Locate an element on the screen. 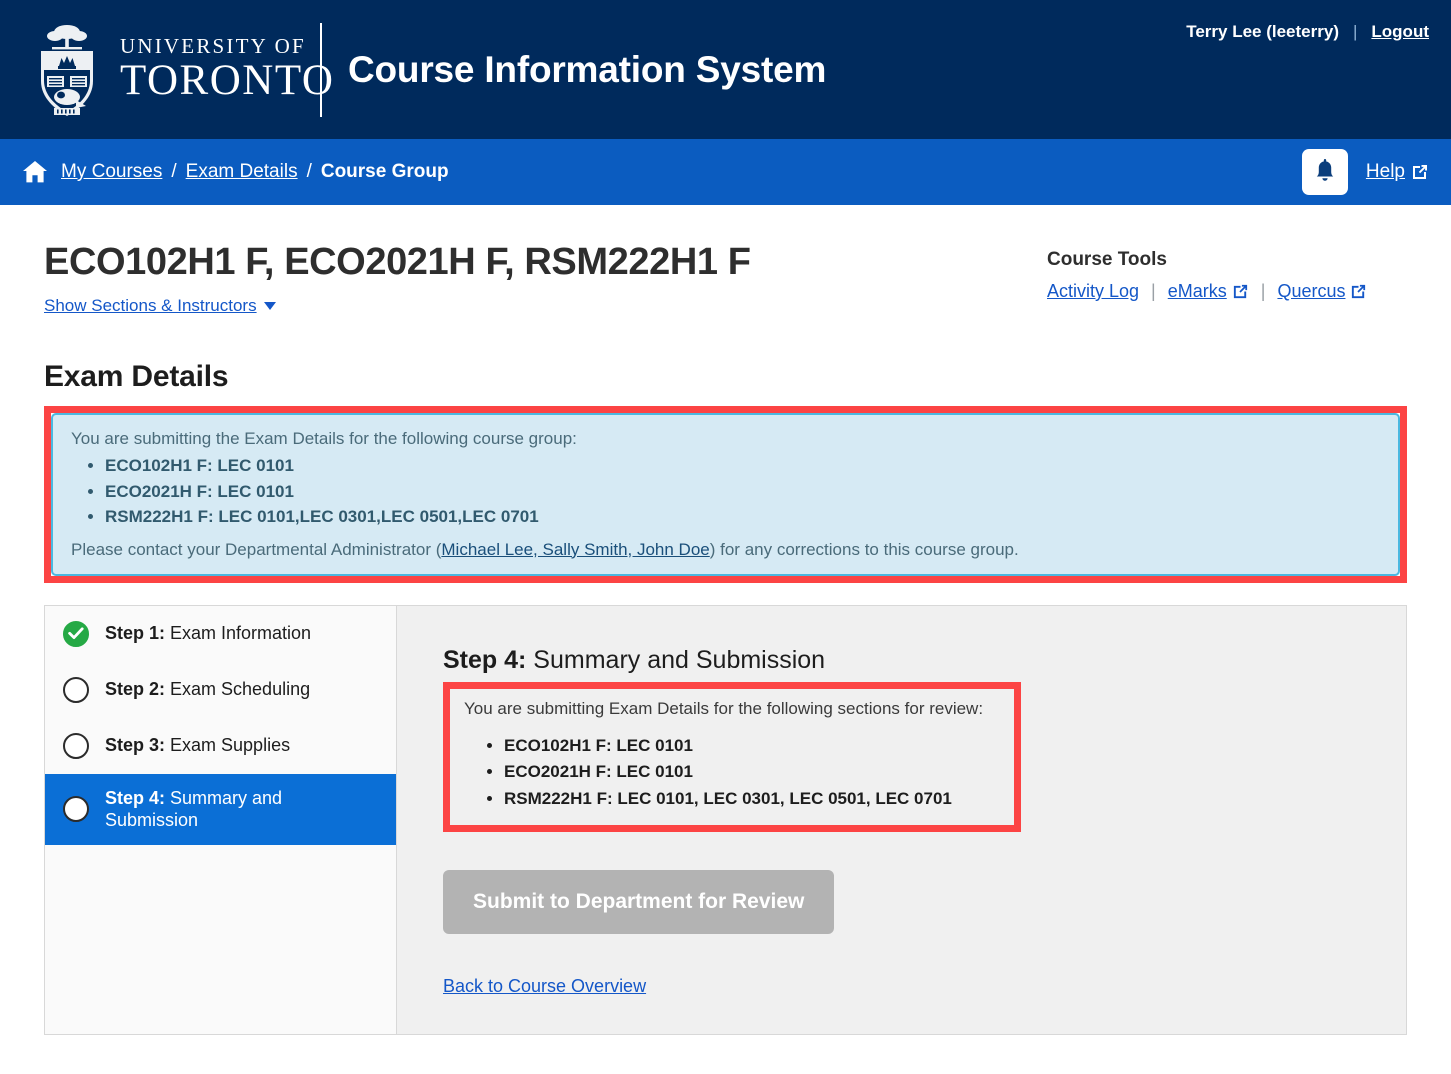  help-link: Help is located at coordinates (1397, 172).